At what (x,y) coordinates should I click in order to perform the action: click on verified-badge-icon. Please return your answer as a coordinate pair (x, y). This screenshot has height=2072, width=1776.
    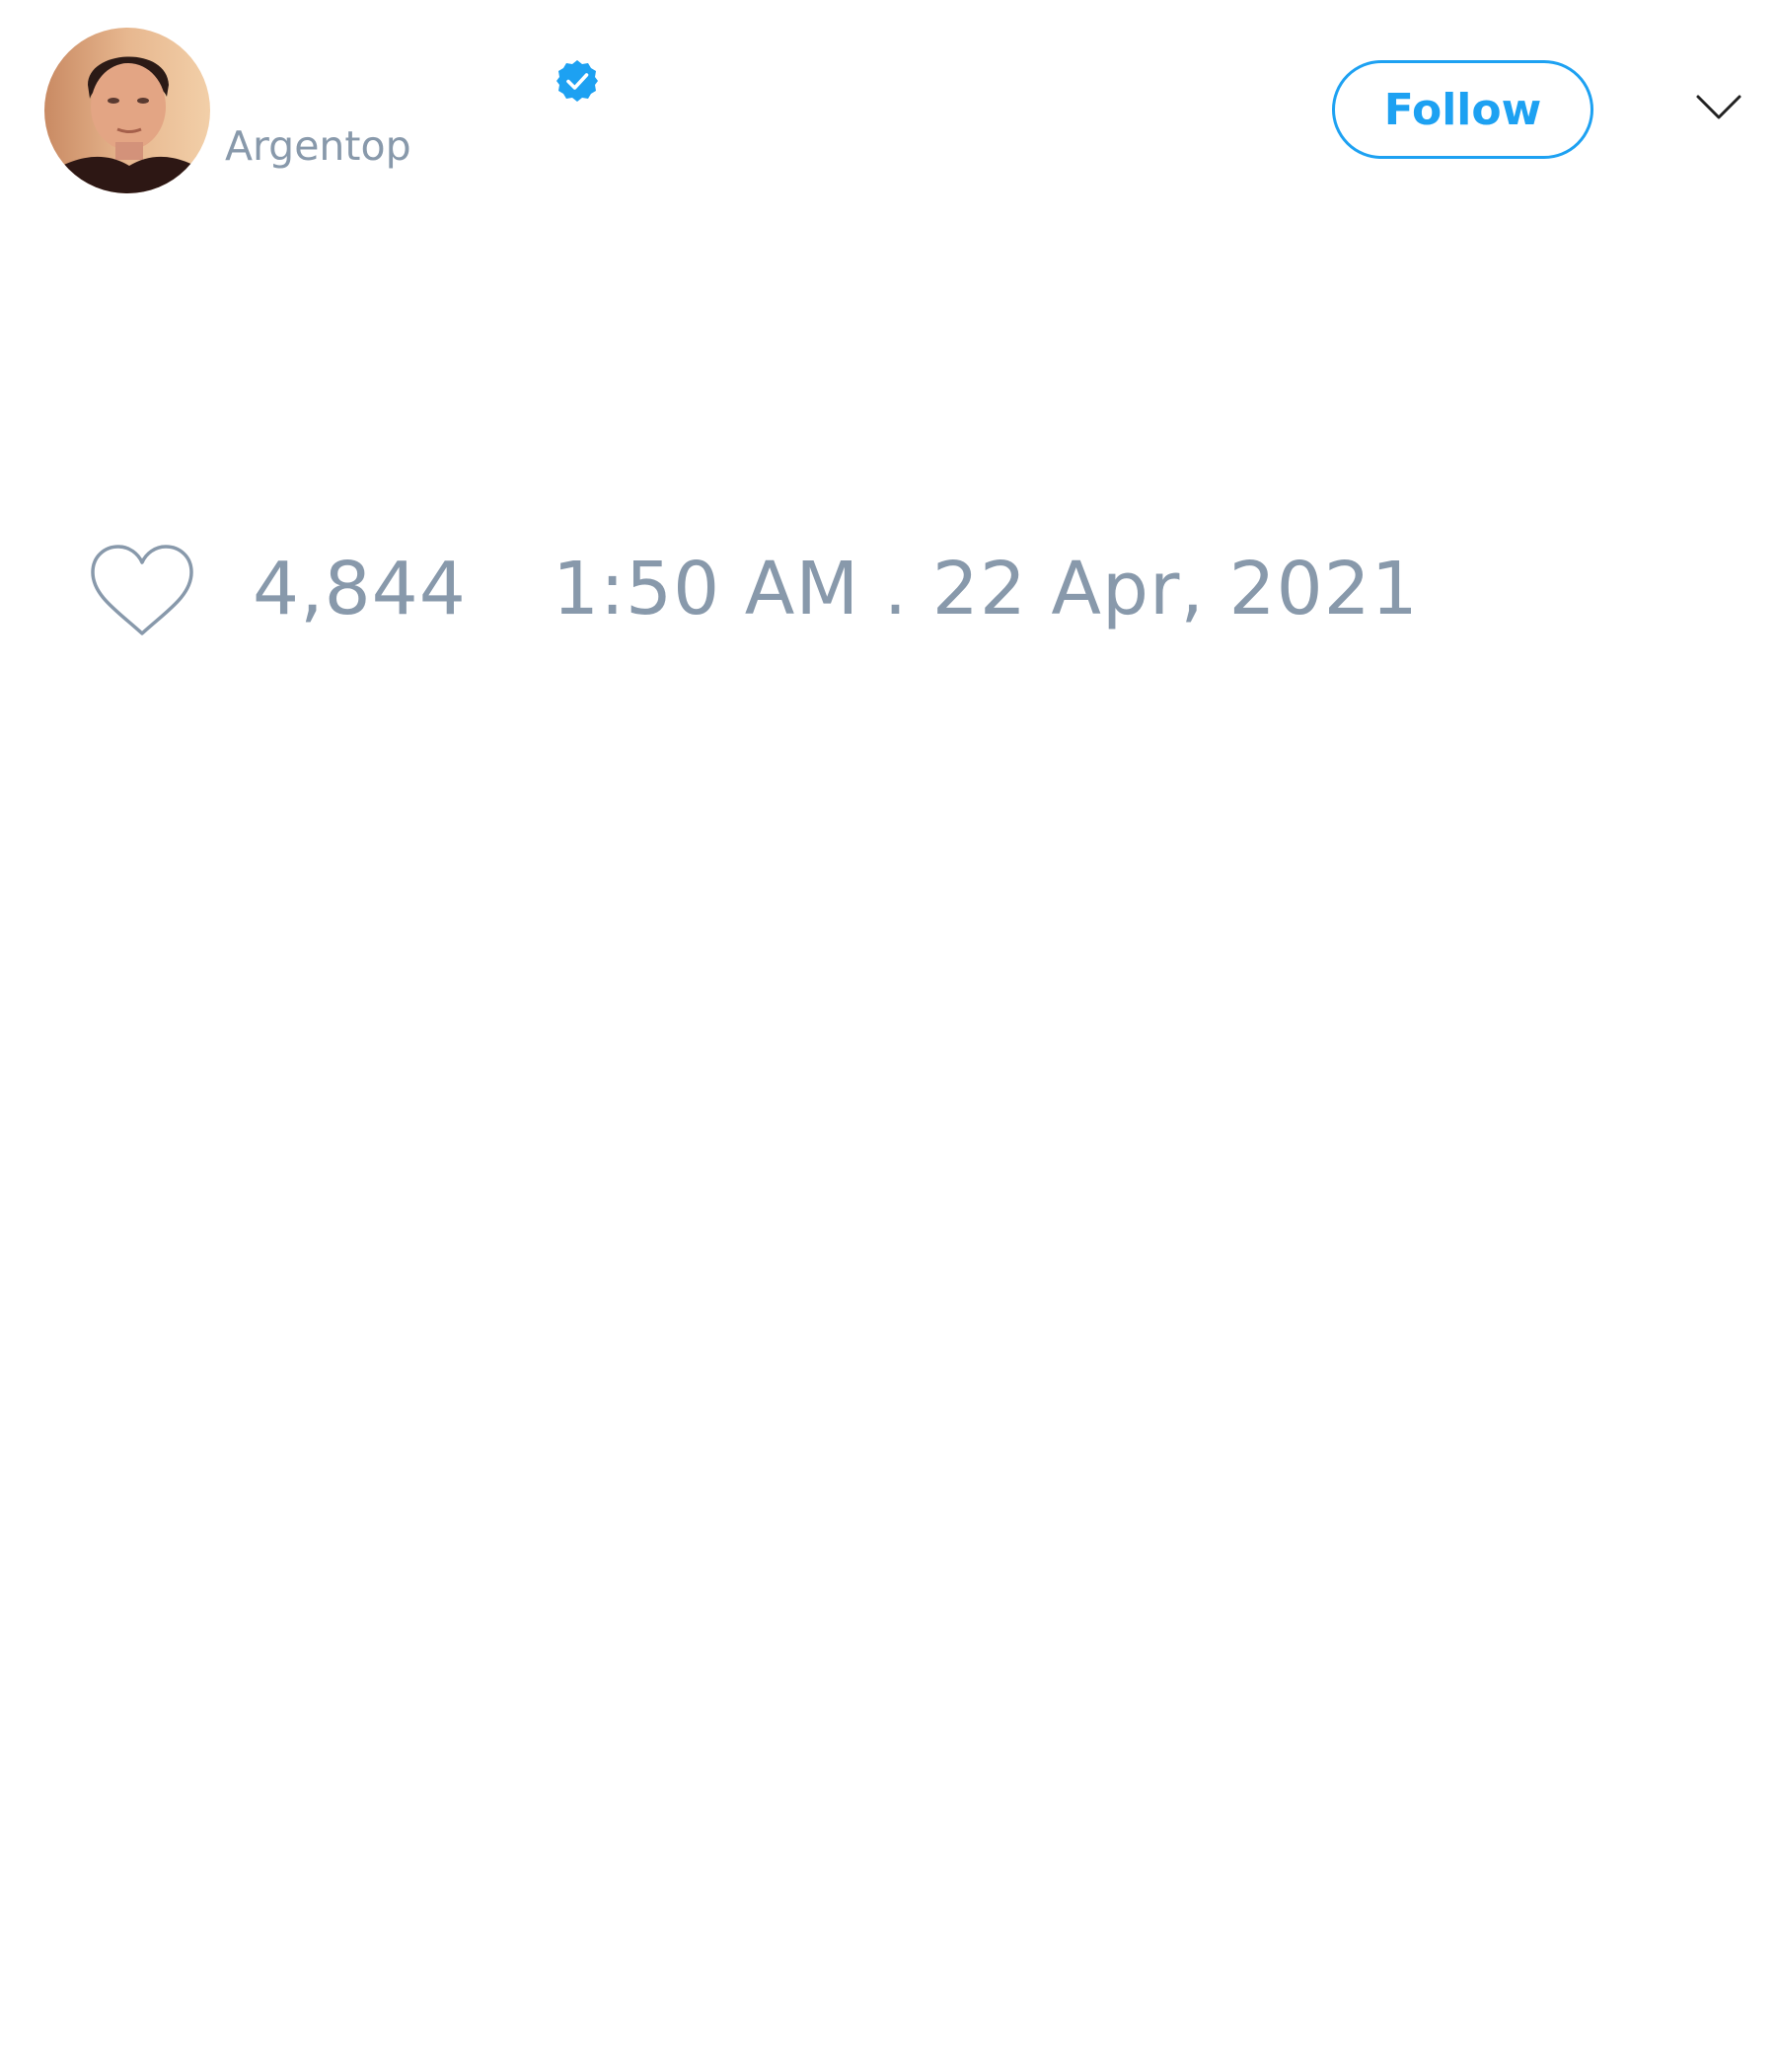
    Looking at the image, I should click on (577, 81).